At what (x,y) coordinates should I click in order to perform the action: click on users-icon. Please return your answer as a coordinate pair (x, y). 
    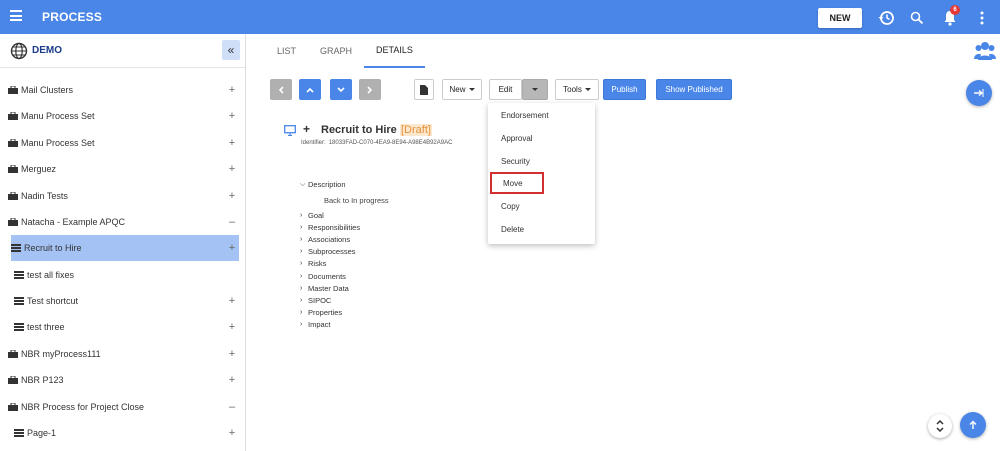
    Looking at the image, I should click on (985, 51).